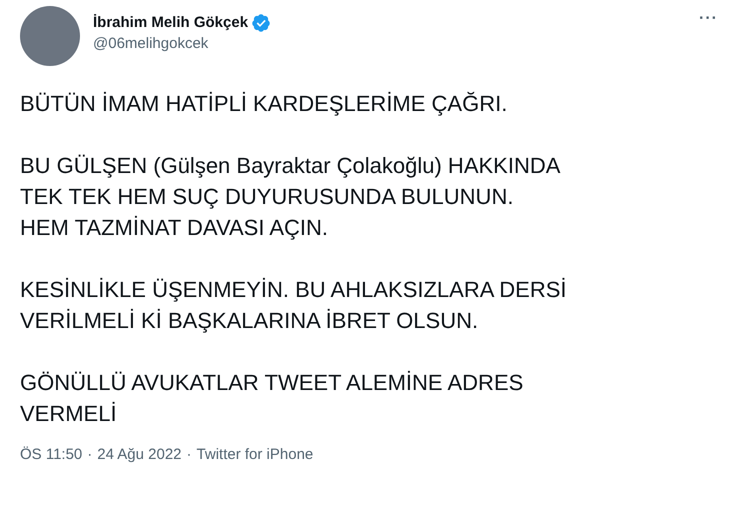 This screenshot has width=738, height=528. I want to click on tweet-paragraph: BU GÜLŞEN (Gülşen Bayraktar Çolakoğlu) HAKKINDA TEK TEK HEM SUÇ DUYURUSUNDA BULUNUN. HEM TAZMİNAT DAVASI AÇIN., so click(291, 197).